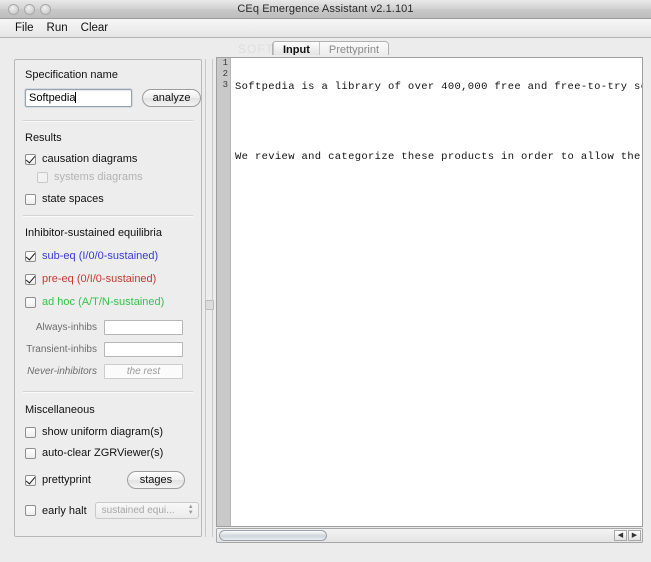  Describe the element at coordinates (98, 177) in the screenshot. I see `checkbox-label: systems diagrams` at that location.